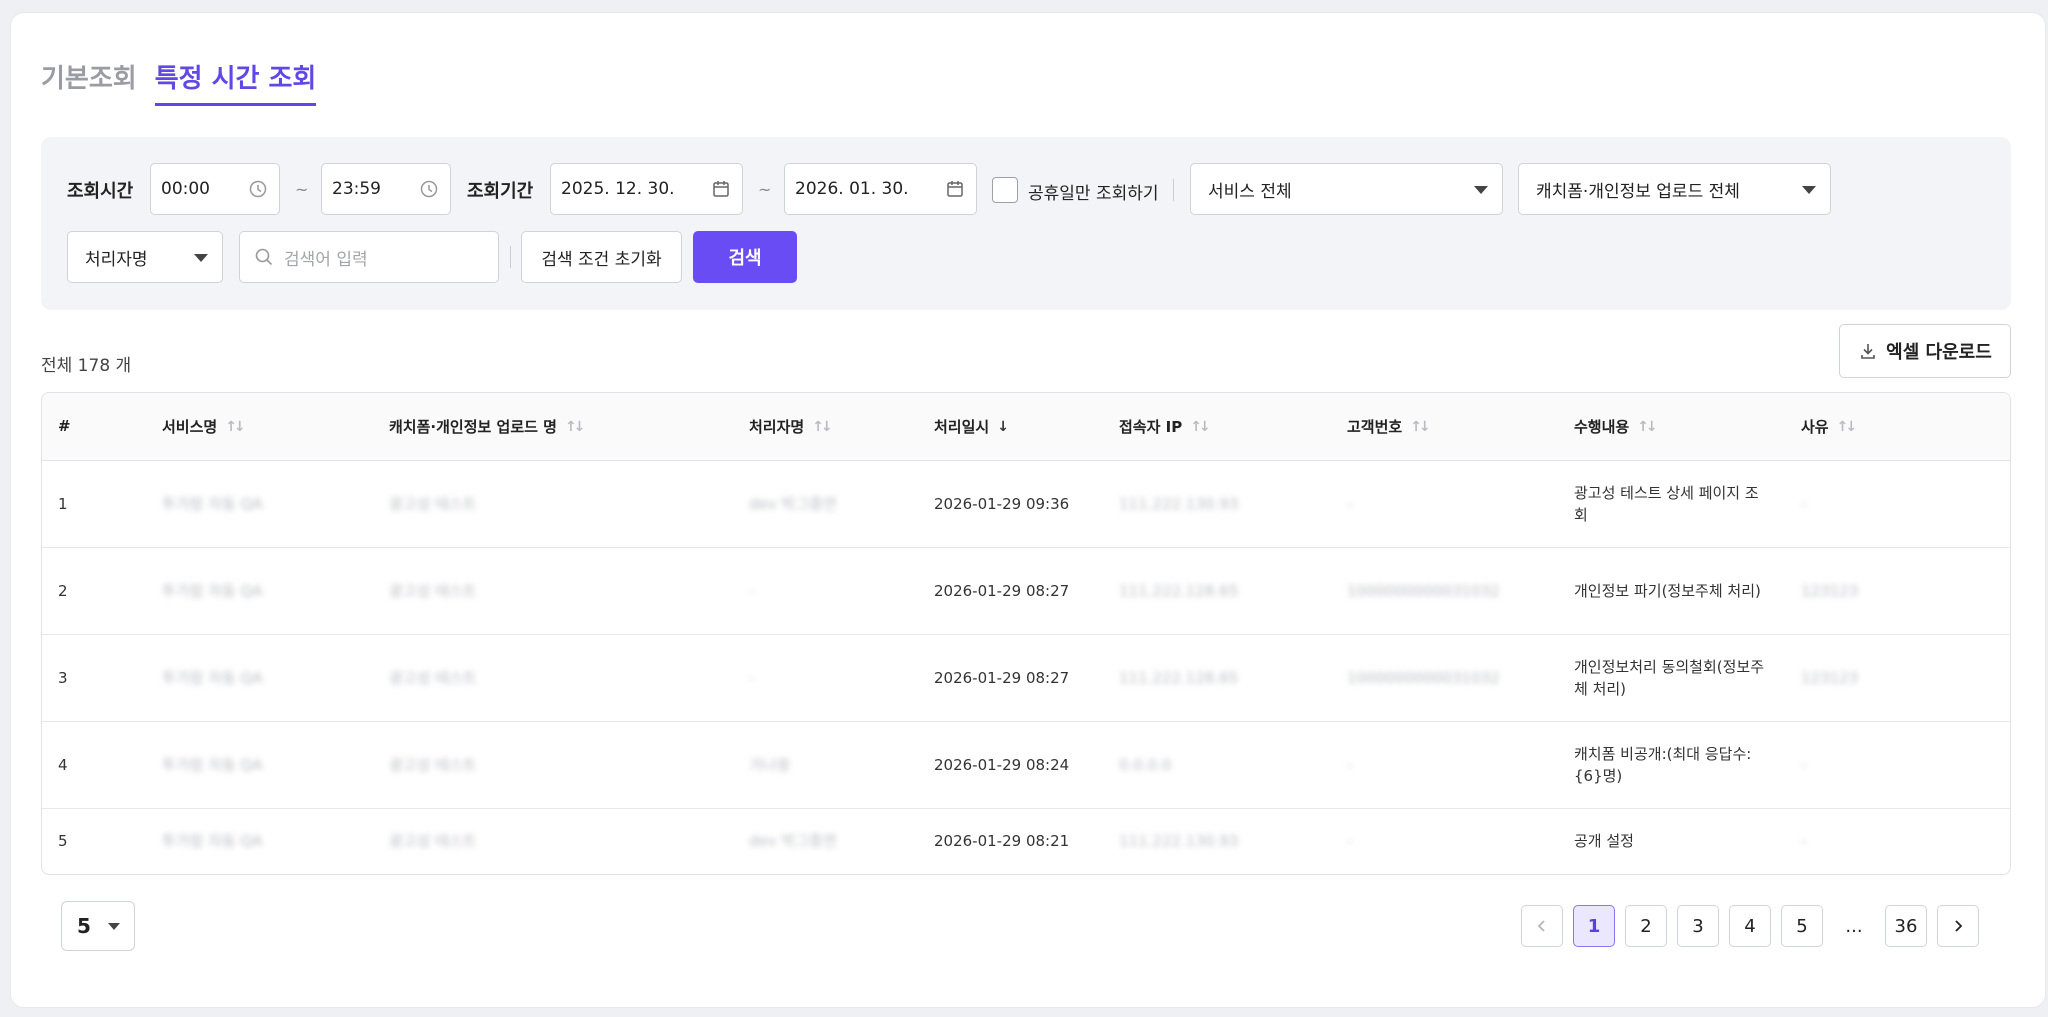 The image size is (2048, 1017). I want to click on col-header-action: 수행내용 ↑↓, so click(1671, 426).